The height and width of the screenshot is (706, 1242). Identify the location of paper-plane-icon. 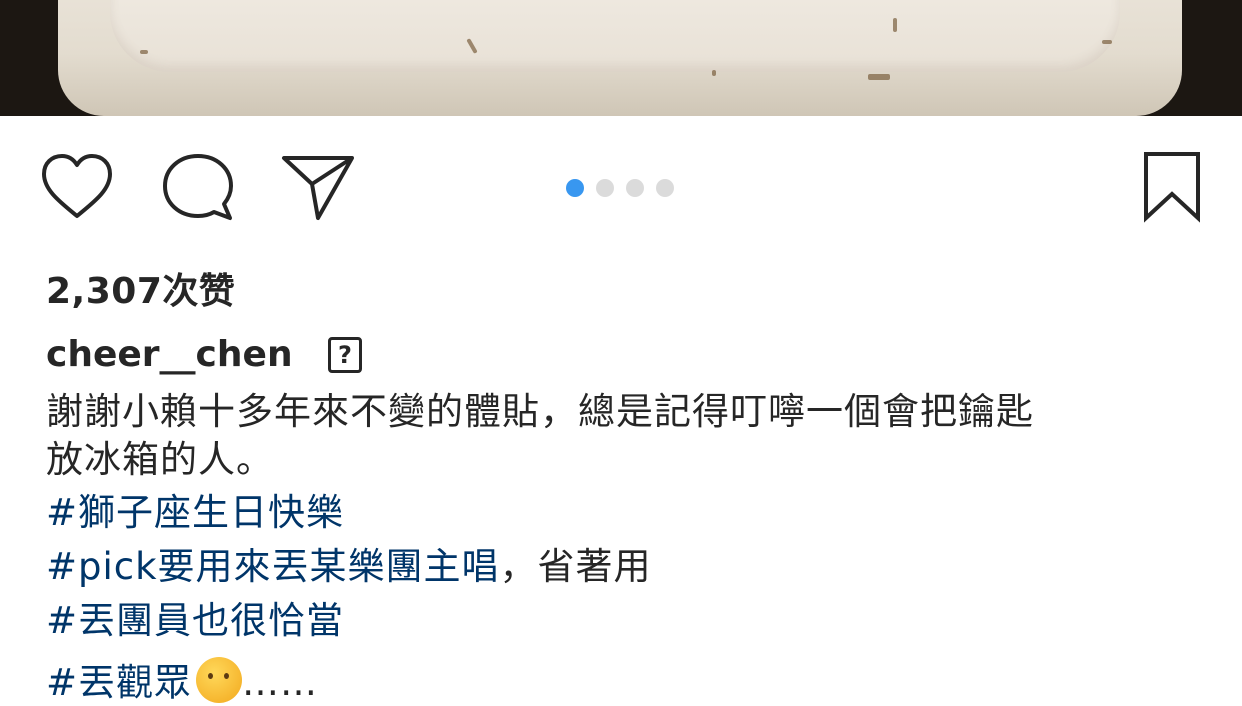
(318, 187).